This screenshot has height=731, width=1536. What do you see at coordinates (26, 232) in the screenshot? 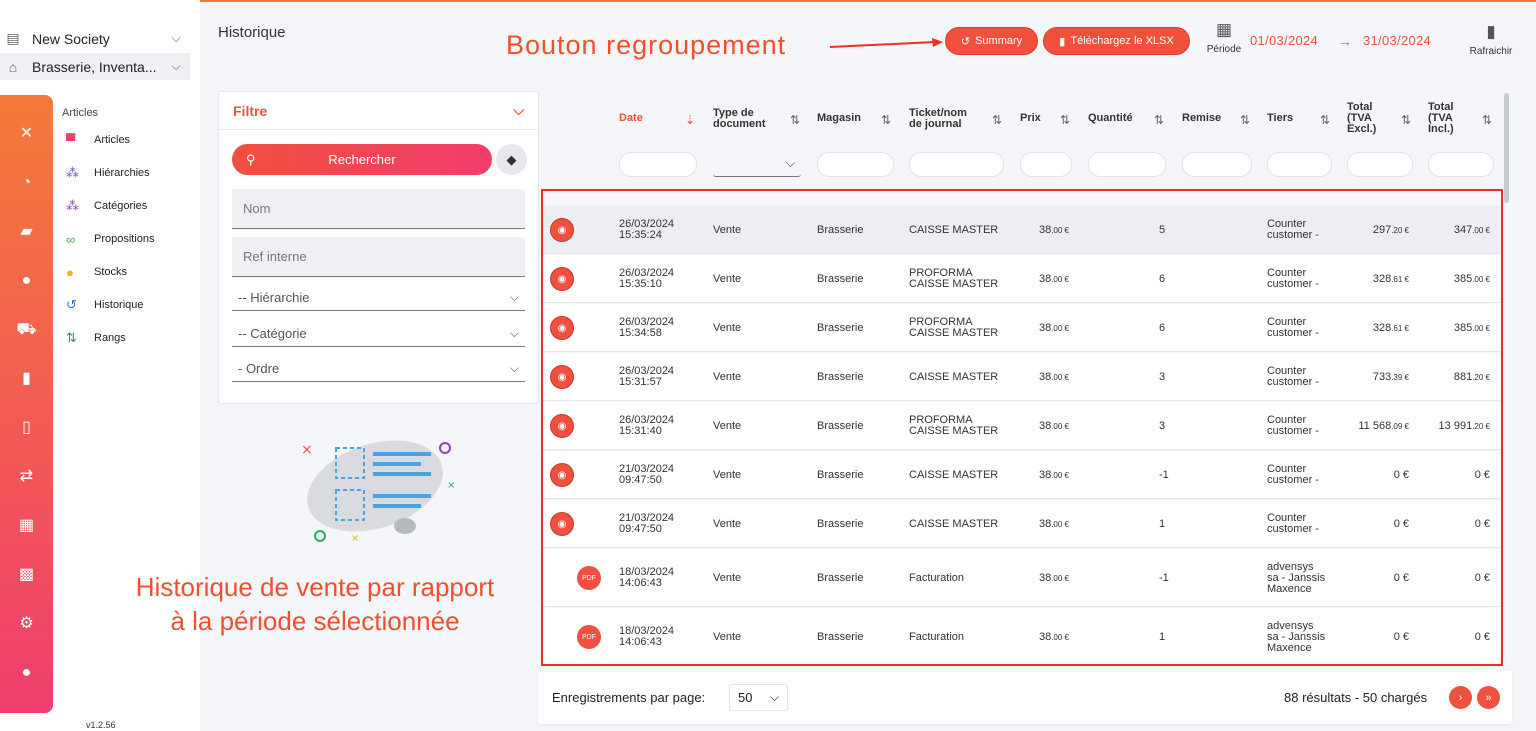
I see `bag-icon: ▰` at bounding box center [26, 232].